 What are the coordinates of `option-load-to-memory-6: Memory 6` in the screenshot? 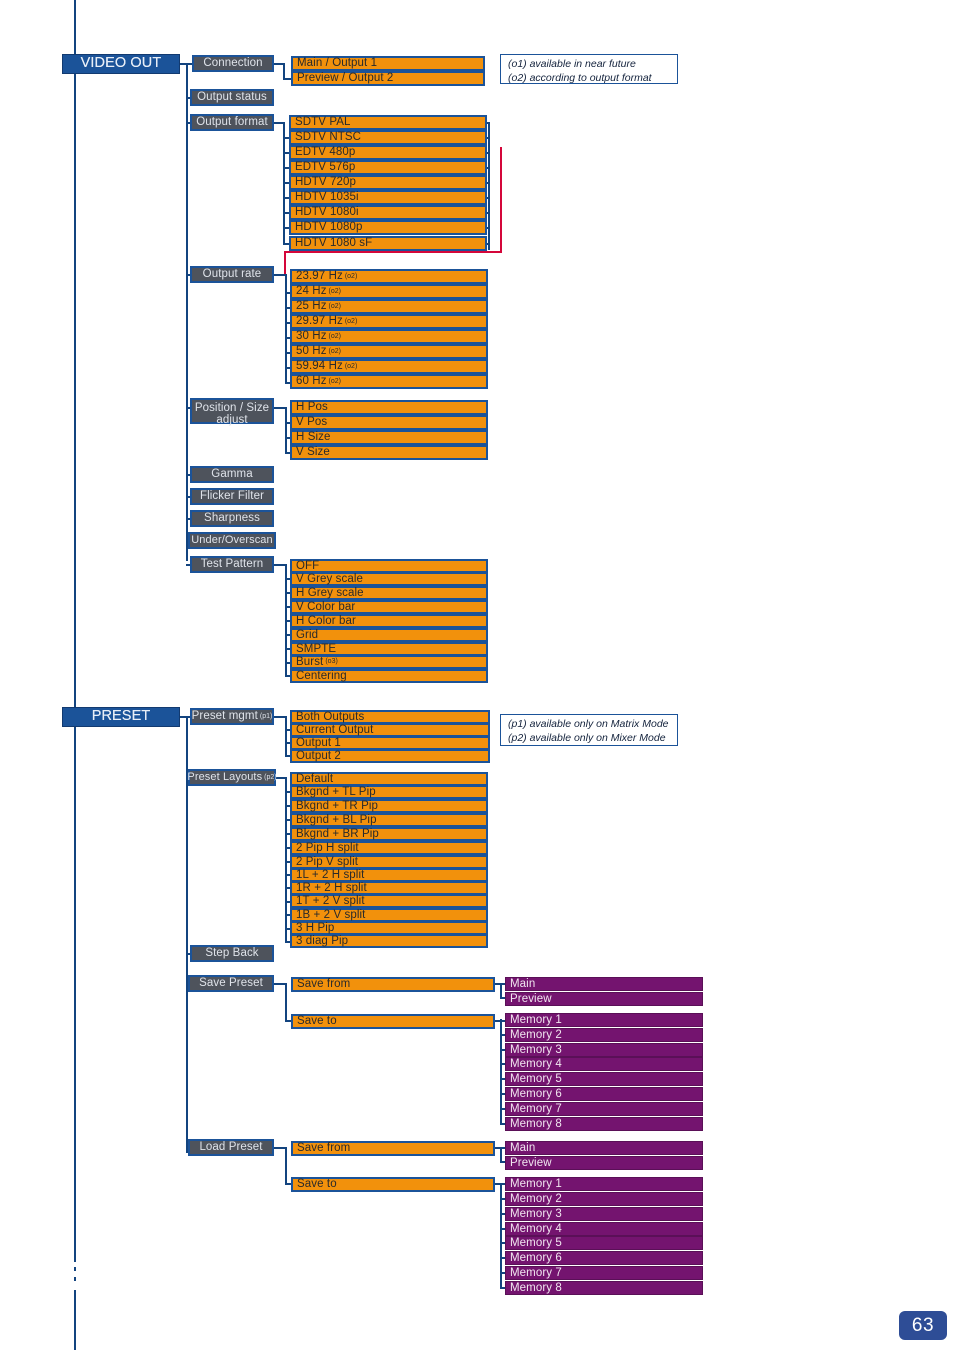 It's located at (604, 1258).